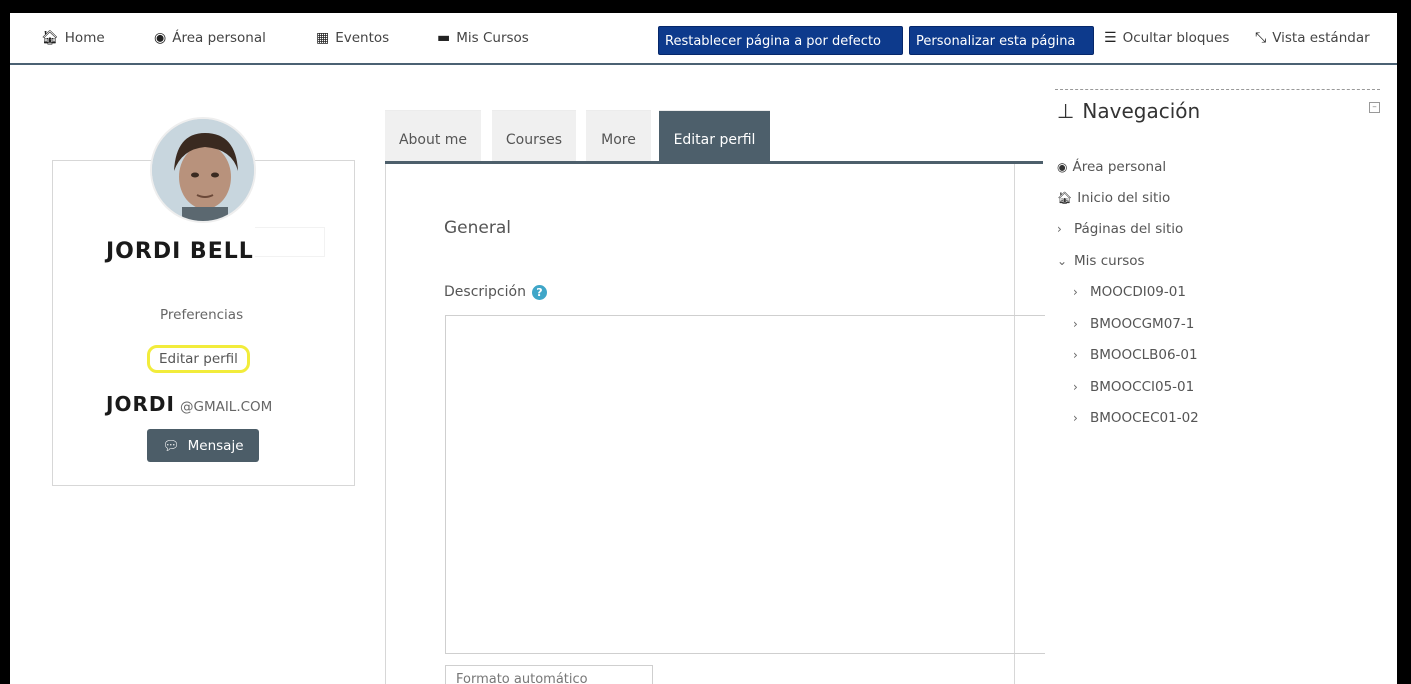  Describe the element at coordinates (1062, 261) in the screenshot. I see `chevron-down-icon: ⌄` at that location.